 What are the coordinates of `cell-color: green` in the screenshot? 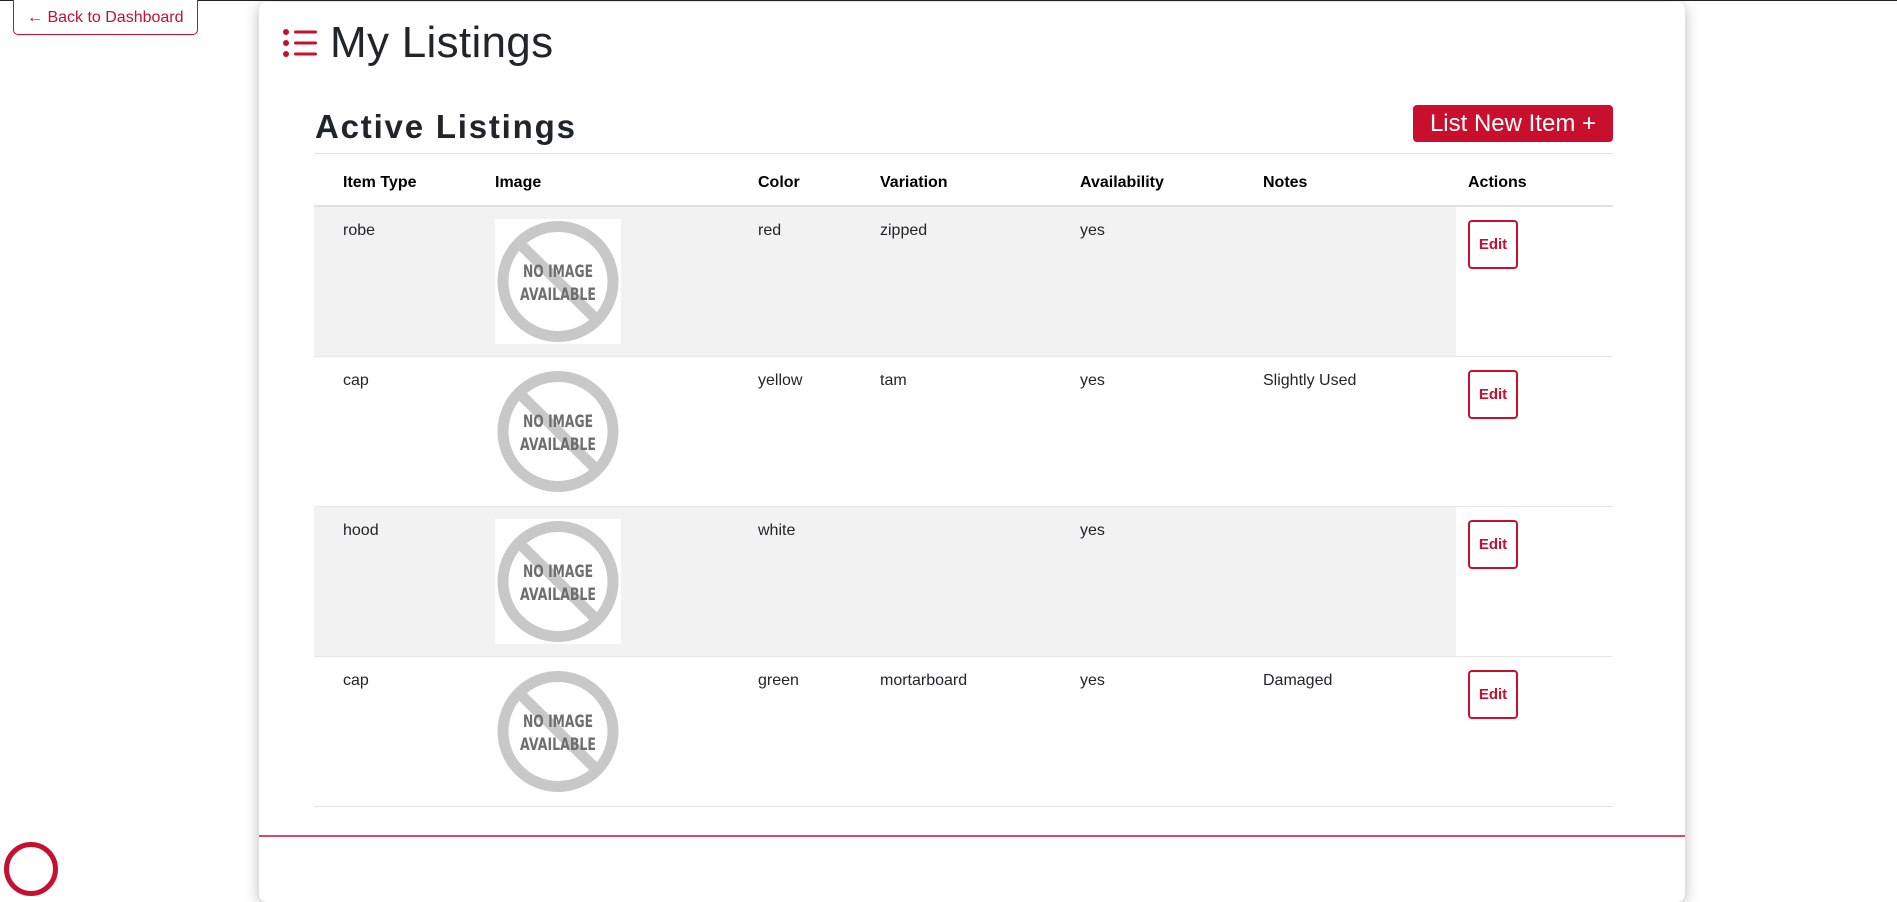 It's located at (807, 731).